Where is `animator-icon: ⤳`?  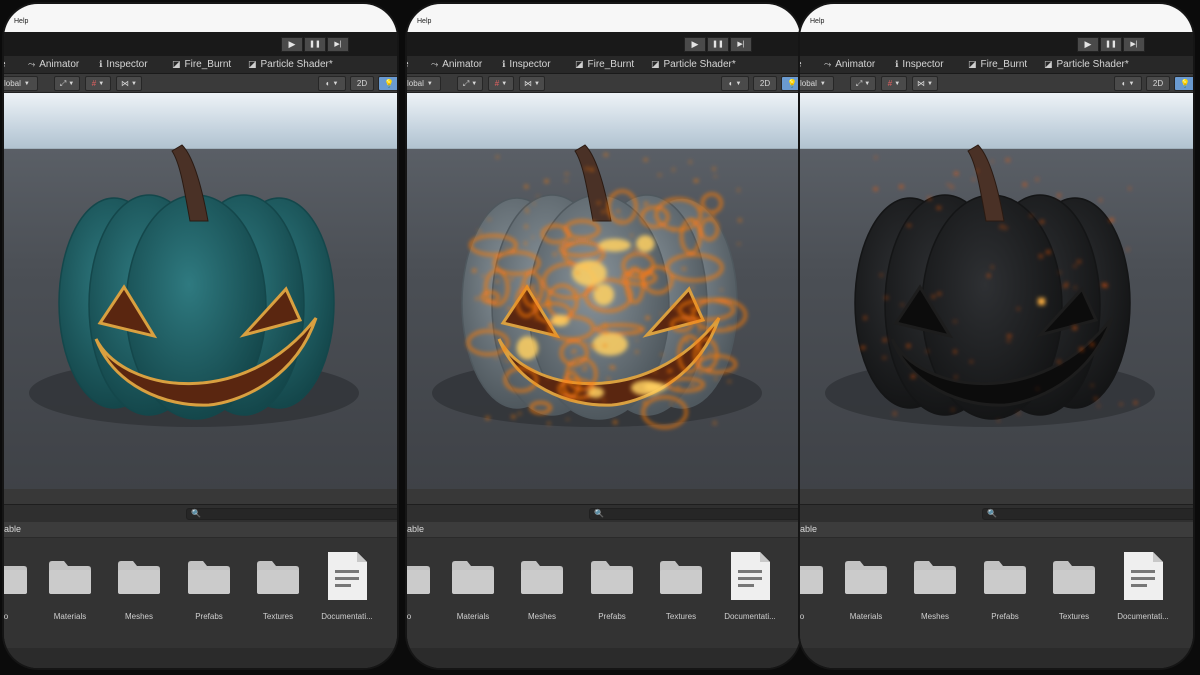
animator-icon: ⤳ is located at coordinates (435, 64).